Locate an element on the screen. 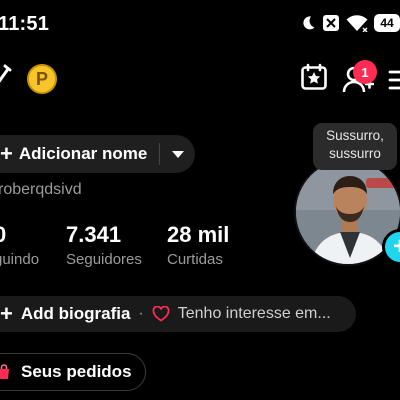  username: roberqdsivd is located at coordinates (41, 189).